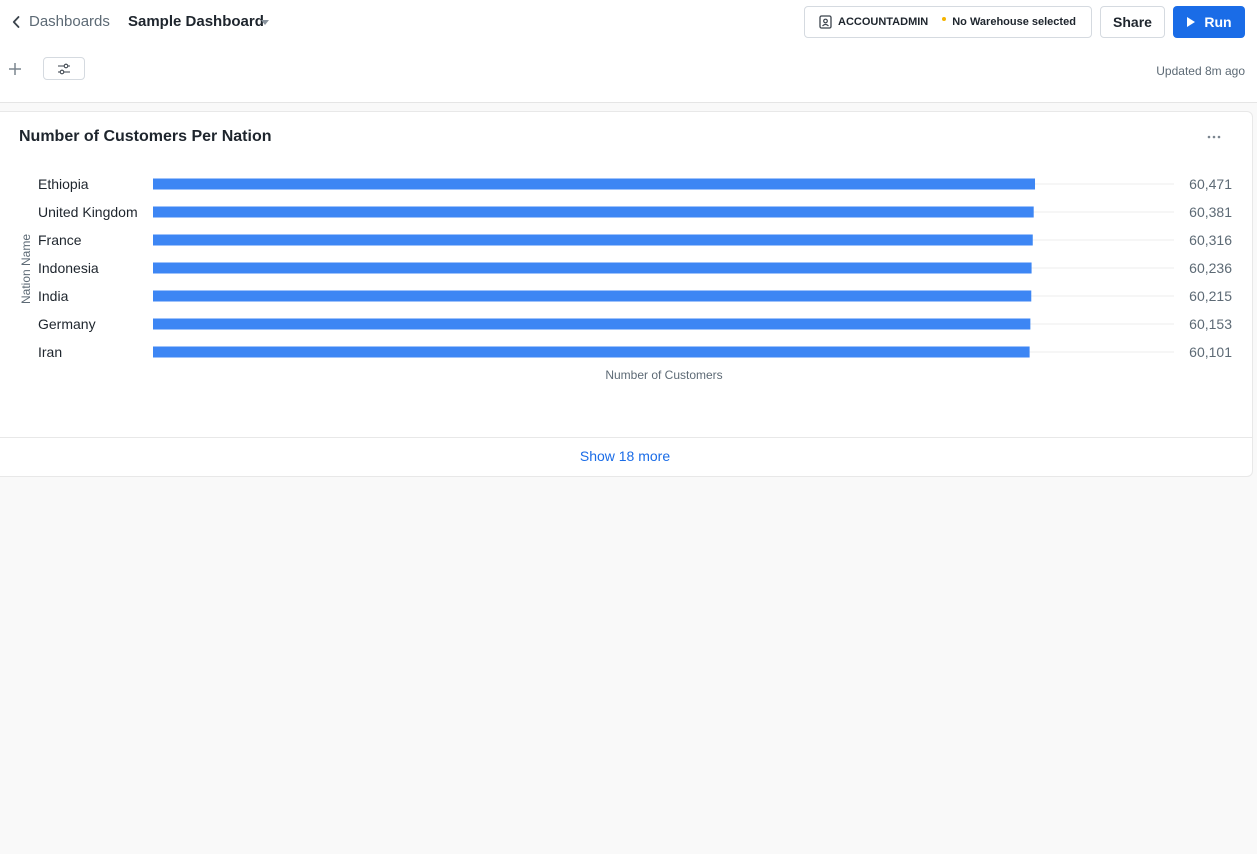  Describe the element at coordinates (825, 22) in the screenshot. I see `user-badge-icon` at that location.